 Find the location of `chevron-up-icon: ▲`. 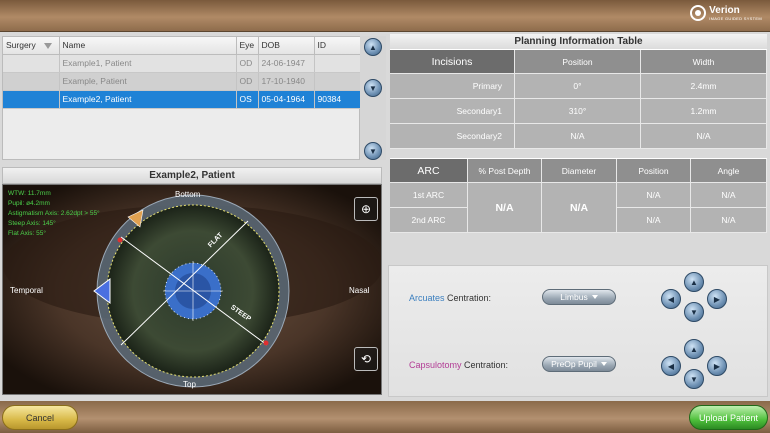

chevron-up-icon: ▲ is located at coordinates (373, 47).